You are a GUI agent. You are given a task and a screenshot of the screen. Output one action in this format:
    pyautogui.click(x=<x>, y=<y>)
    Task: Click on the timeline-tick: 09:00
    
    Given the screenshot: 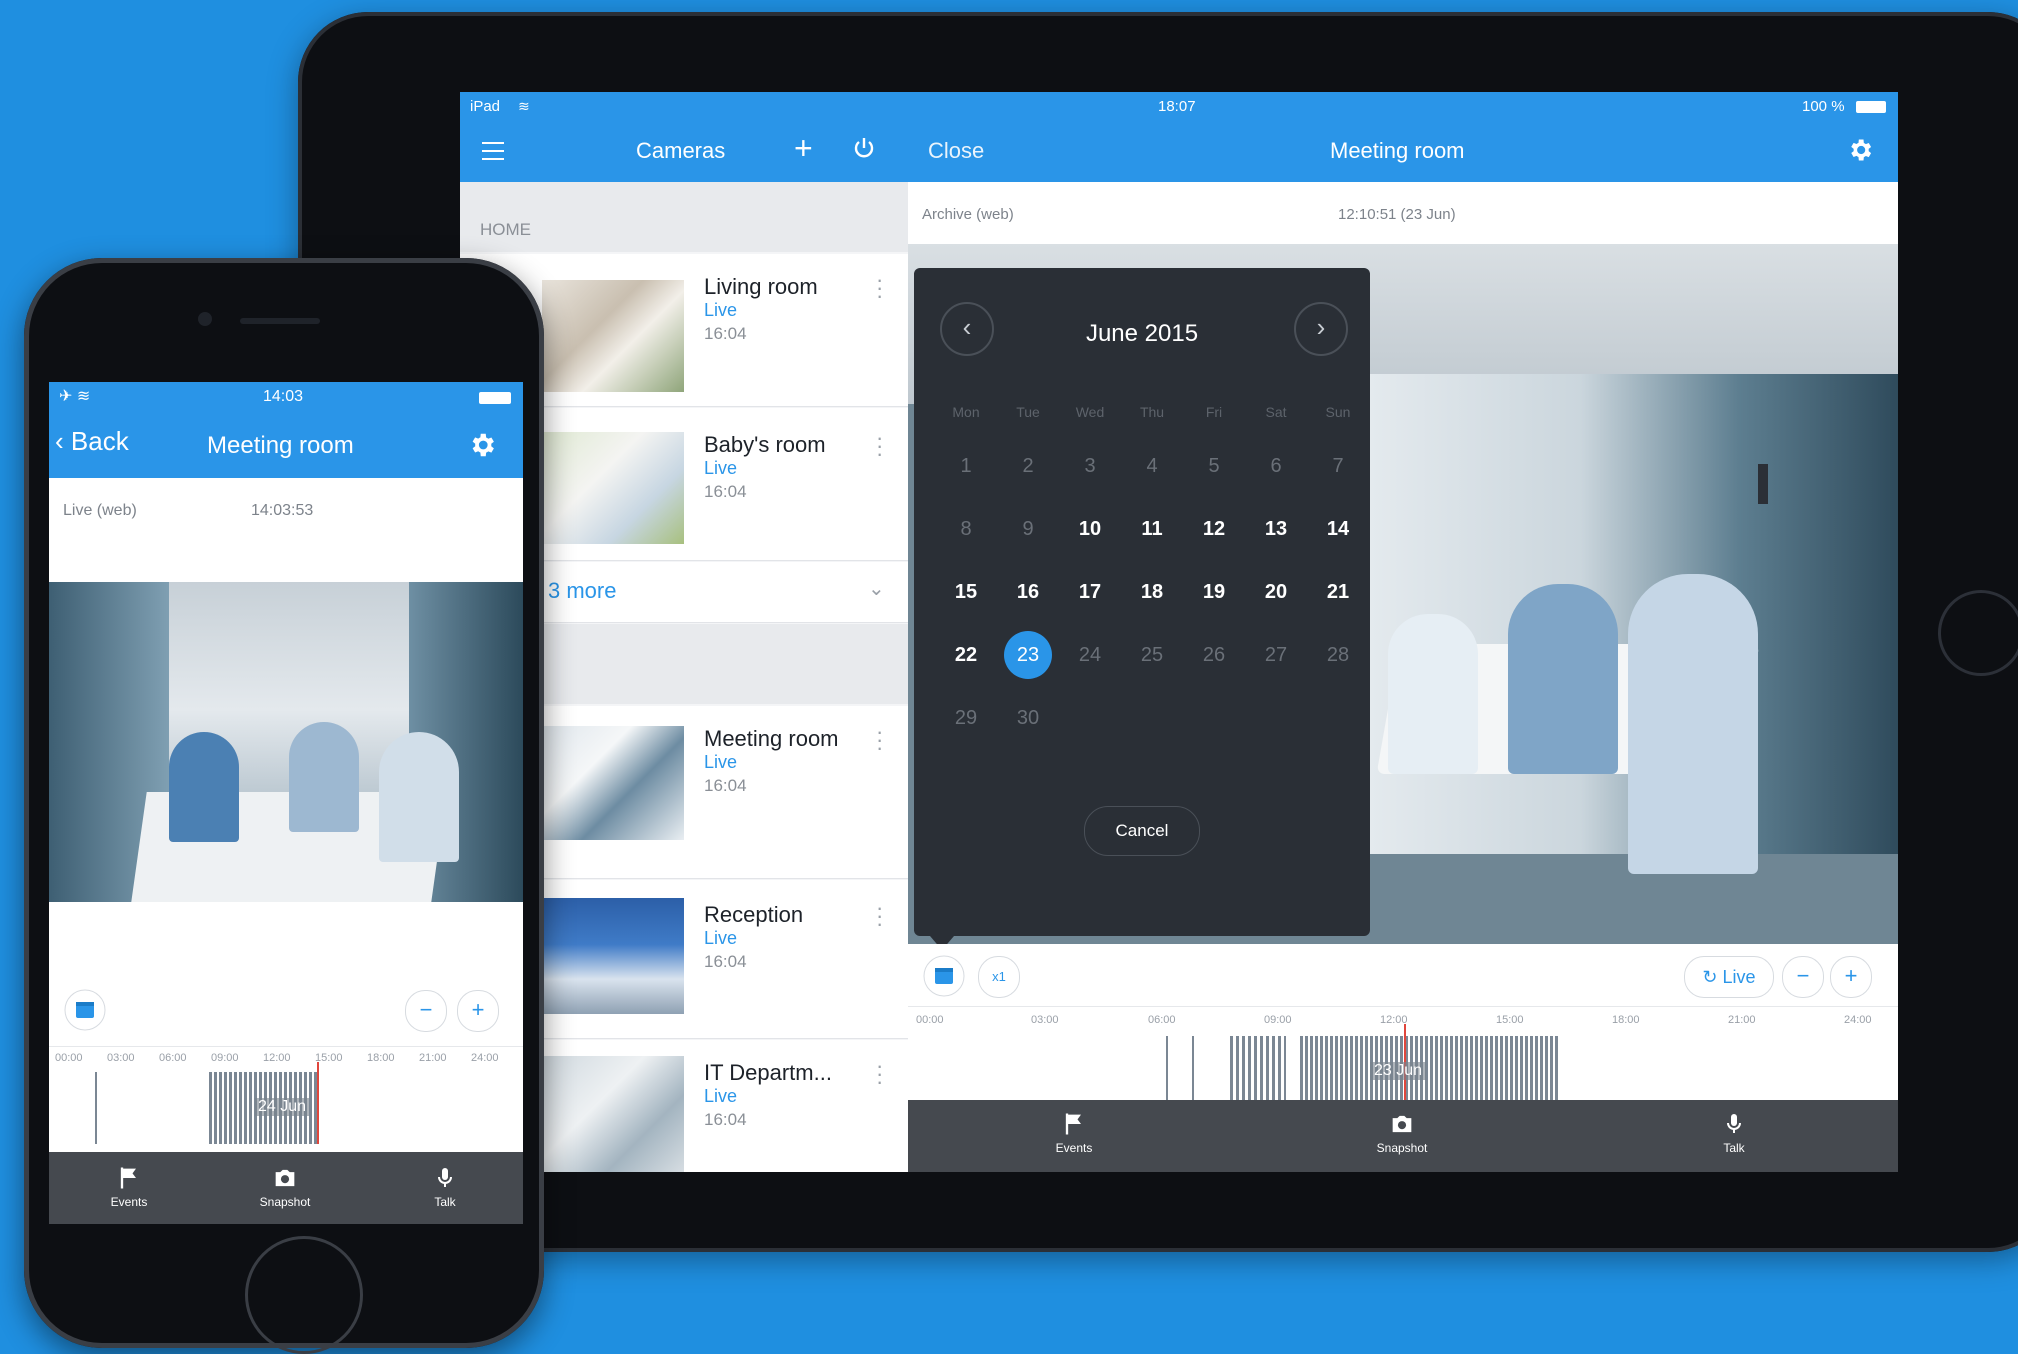 What is the action you would take?
    pyautogui.click(x=225, y=1058)
    